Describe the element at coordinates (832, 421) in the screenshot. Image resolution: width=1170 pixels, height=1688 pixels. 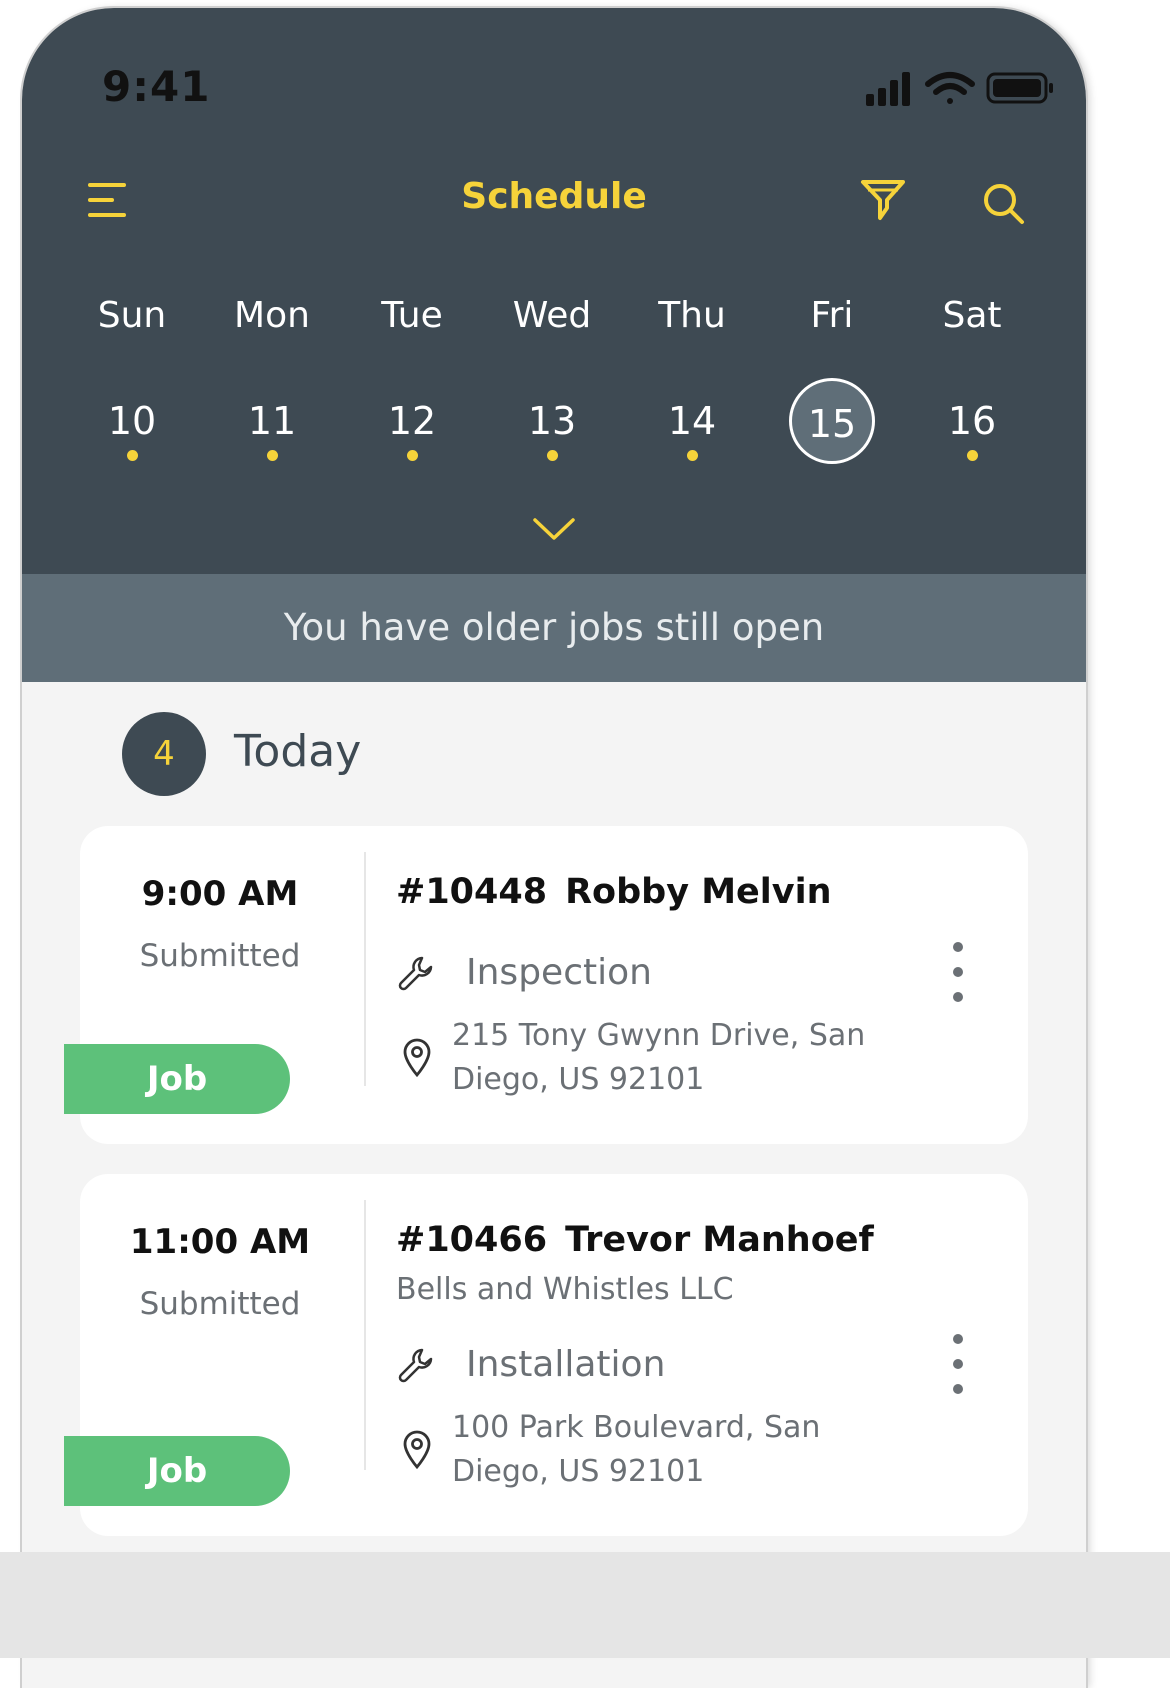
I see `selected-day-number: 15` at that location.